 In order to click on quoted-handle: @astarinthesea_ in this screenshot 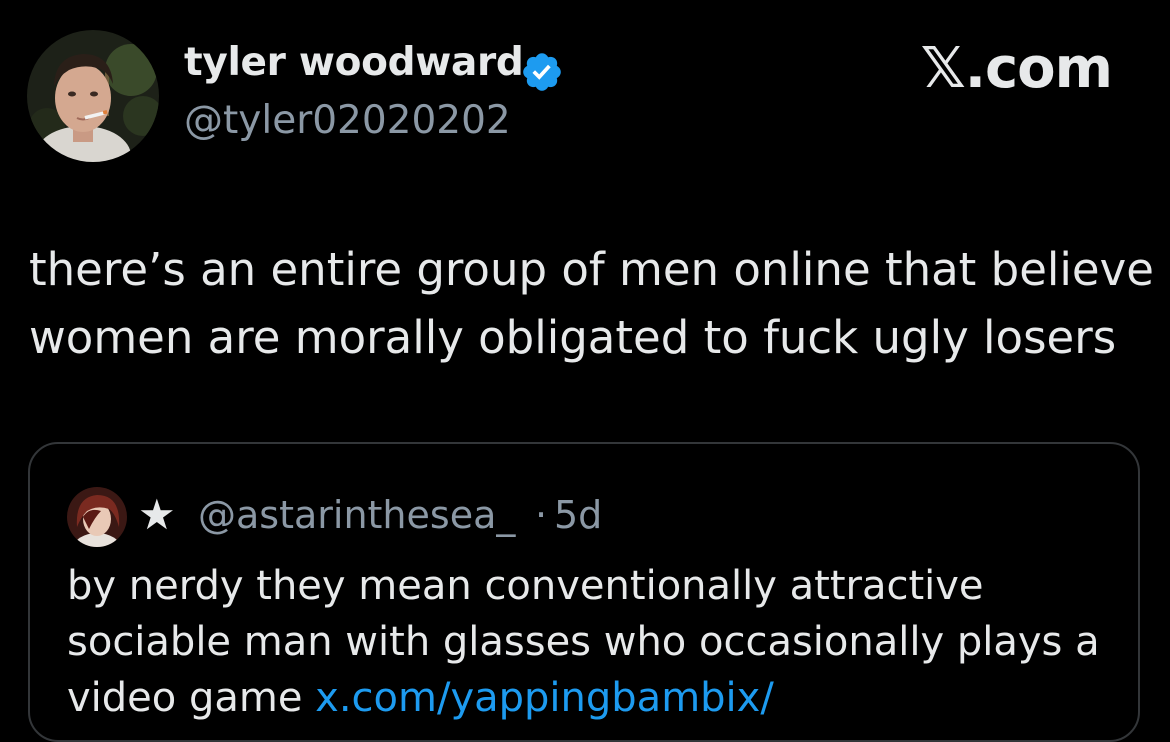, I will do `click(356, 515)`.